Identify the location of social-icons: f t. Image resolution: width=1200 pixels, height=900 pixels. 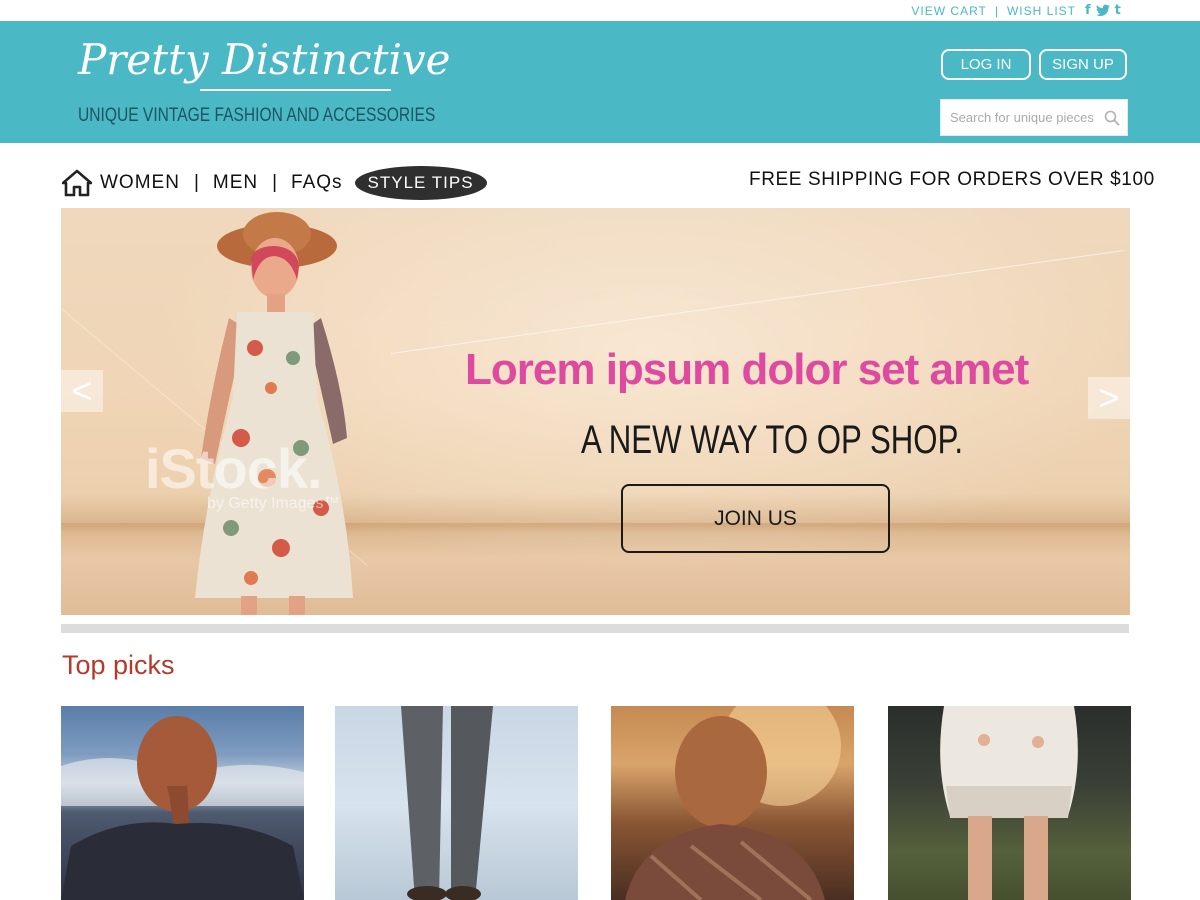
(1103, 10).